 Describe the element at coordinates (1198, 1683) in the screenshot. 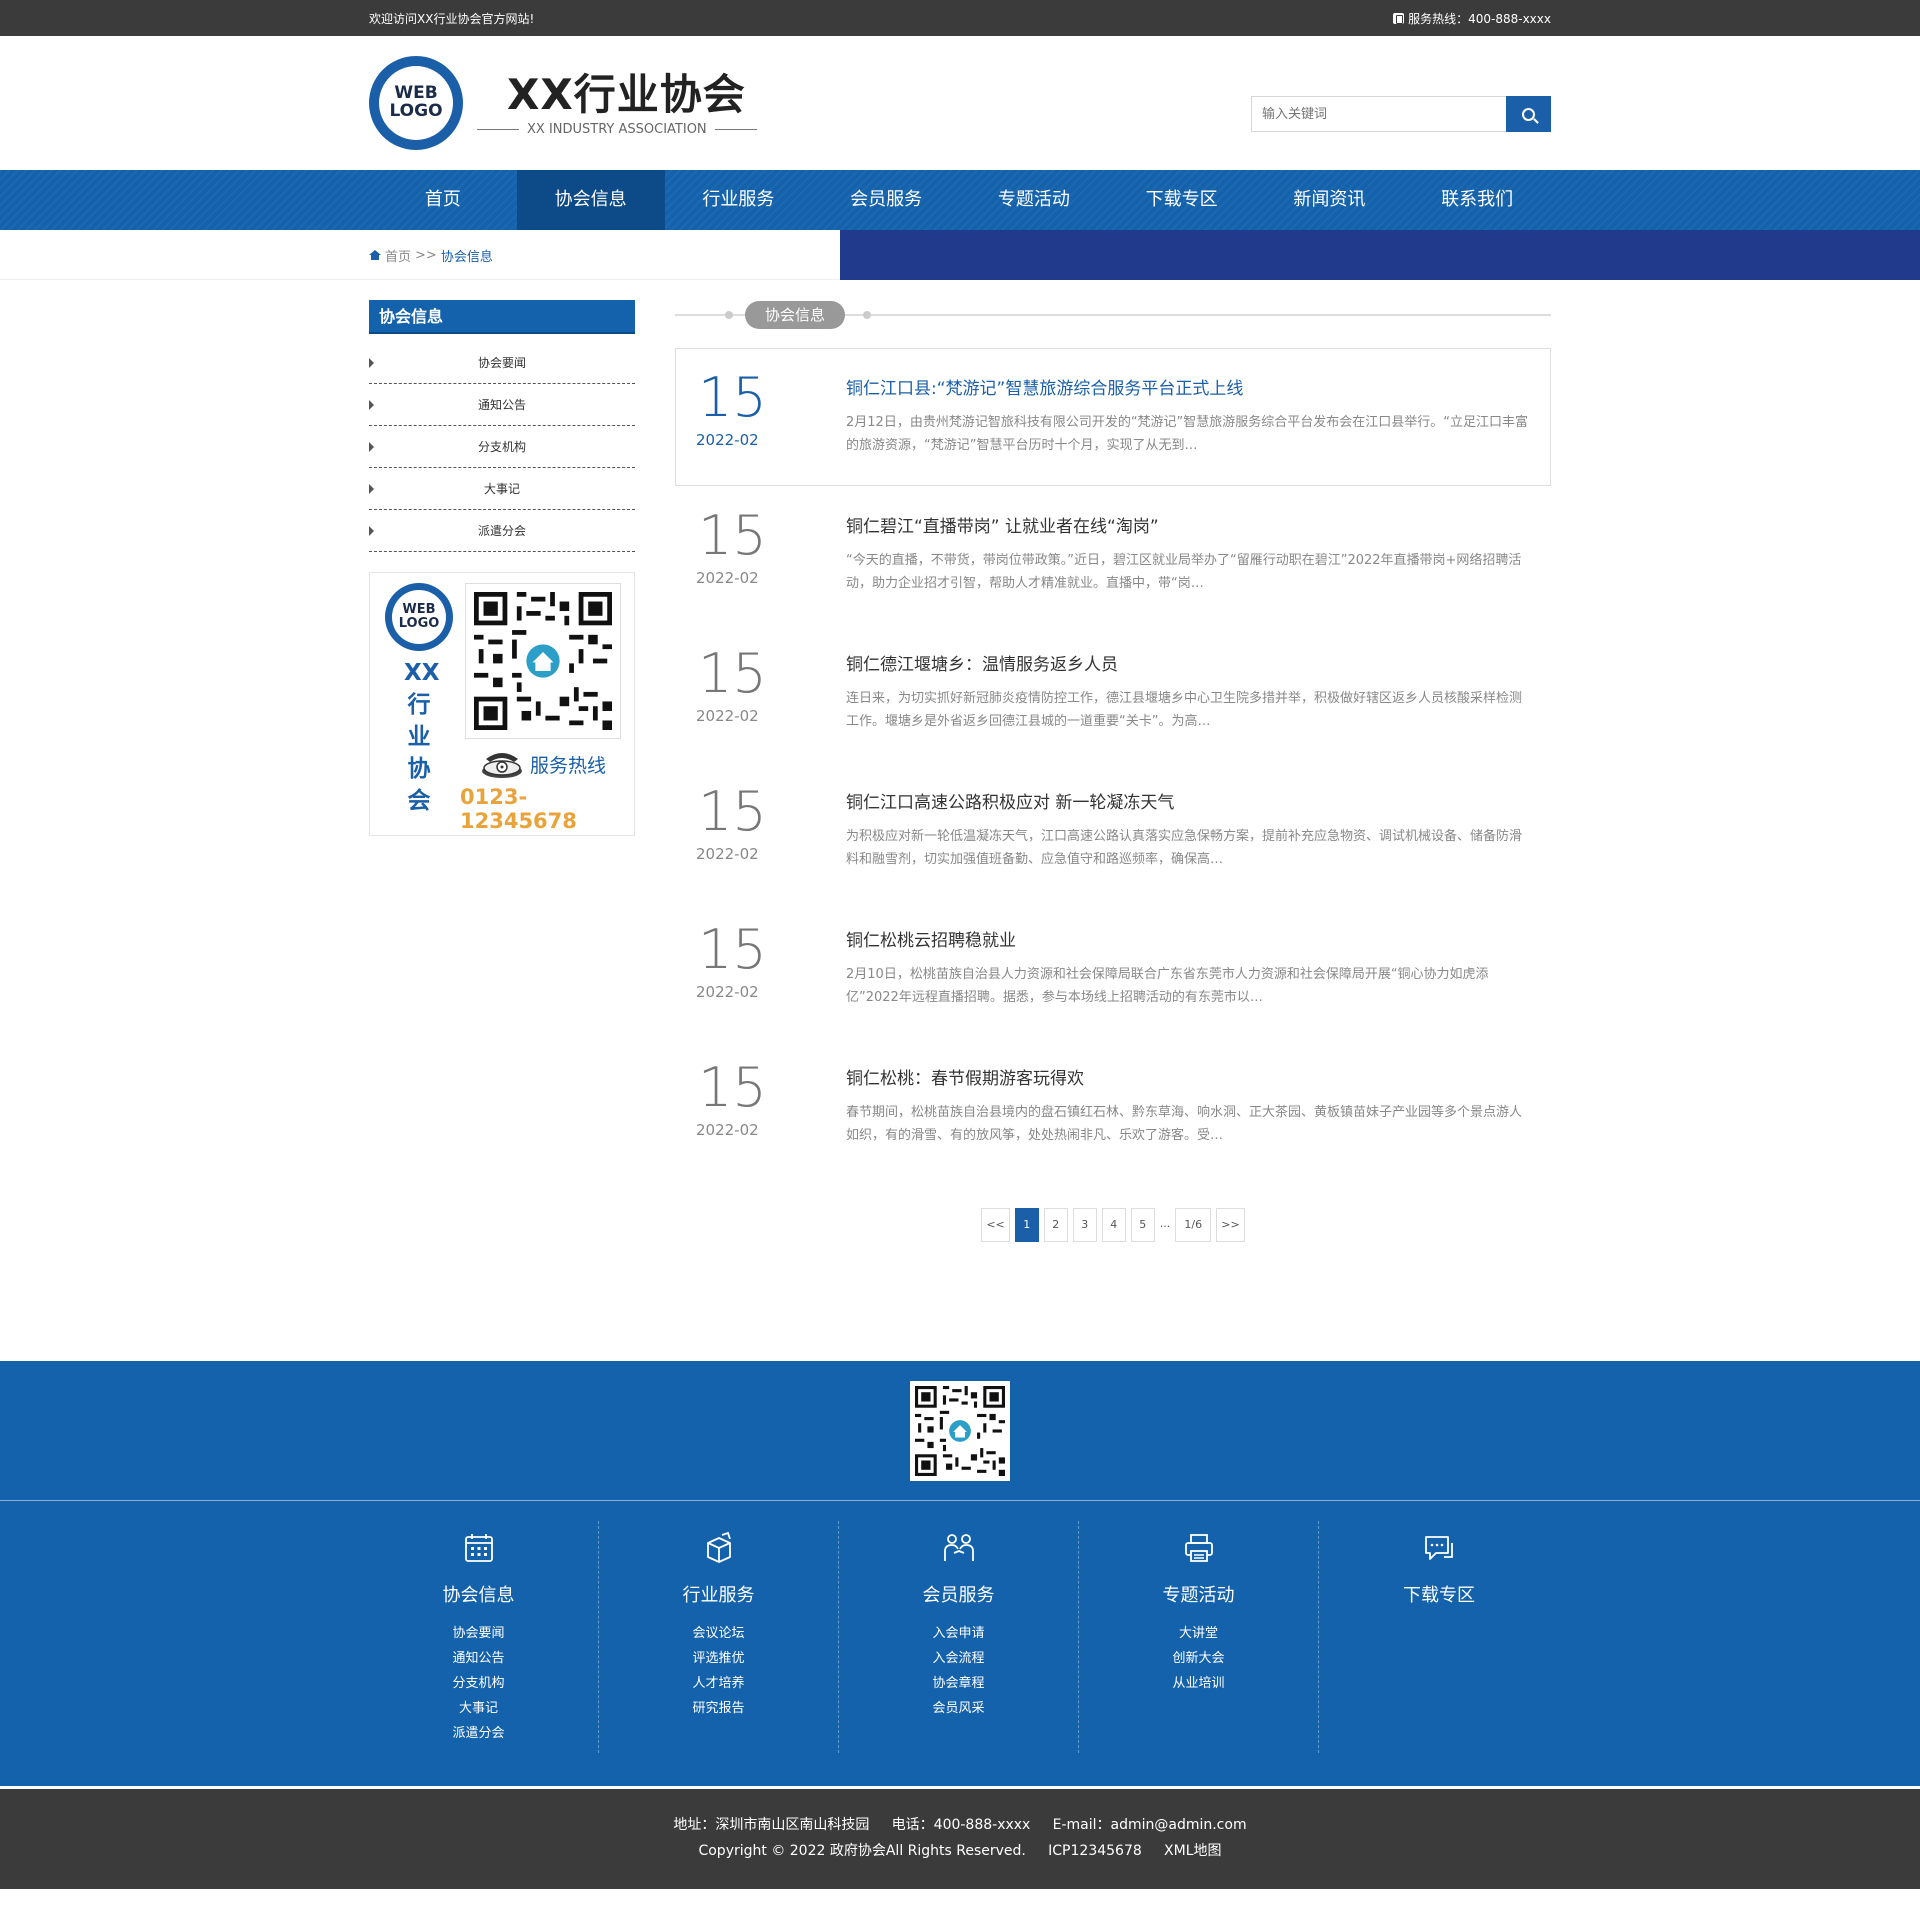

I see `footer-link: 从业培训` at that location.